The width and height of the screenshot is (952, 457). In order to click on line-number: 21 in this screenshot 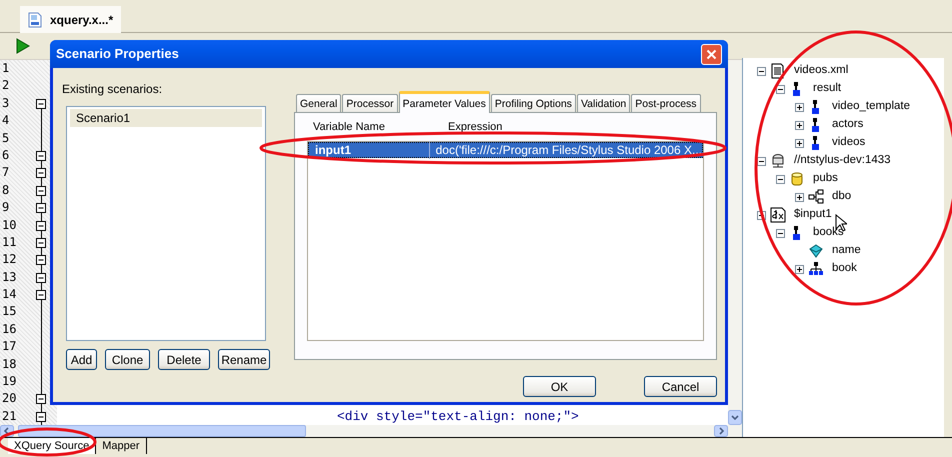, I will do `click(9, 416)`.